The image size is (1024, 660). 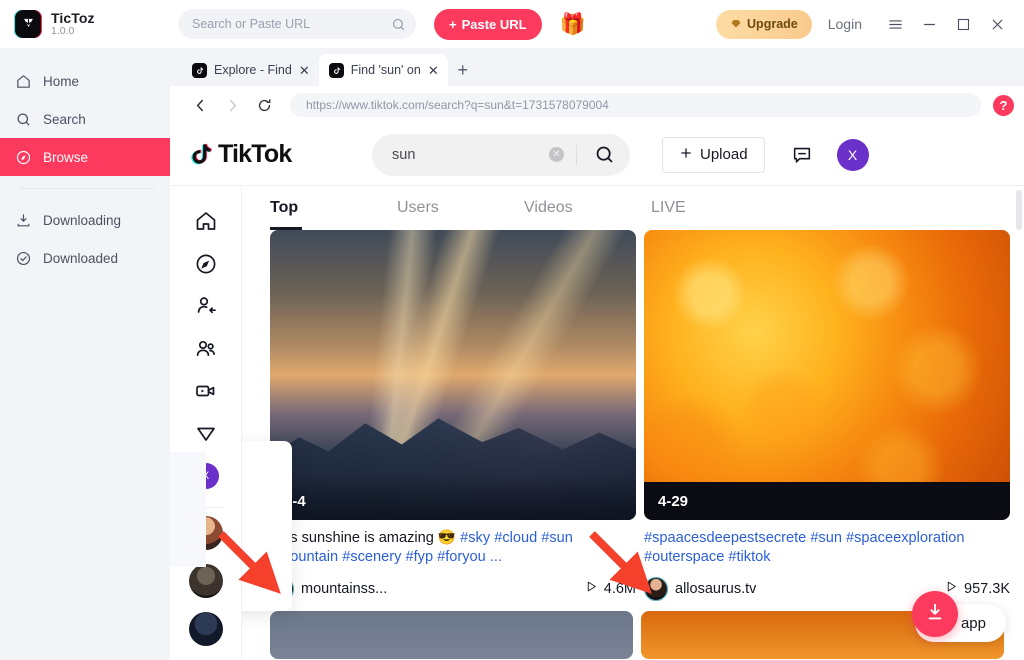 What do you see at coordinates (333, 208) in the screenshot?
I see `tab-top: Top` at bounding box center [333, 208].